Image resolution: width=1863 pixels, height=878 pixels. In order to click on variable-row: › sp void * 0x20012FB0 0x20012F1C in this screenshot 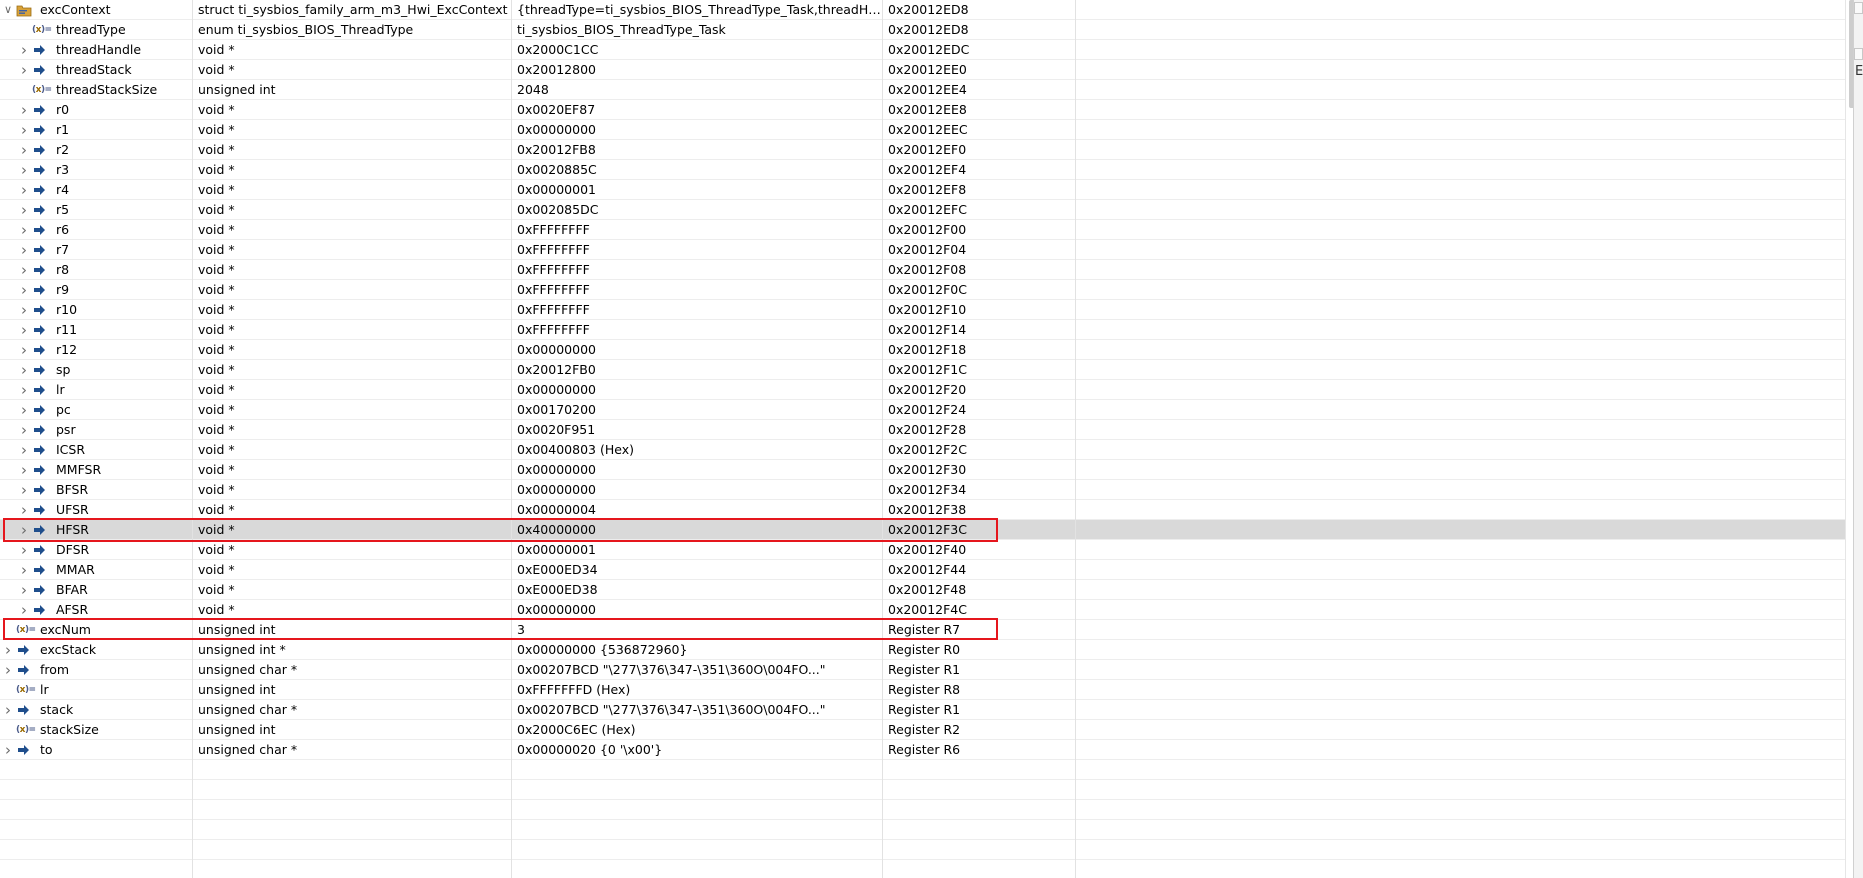, I will do `click(922, 370)`.